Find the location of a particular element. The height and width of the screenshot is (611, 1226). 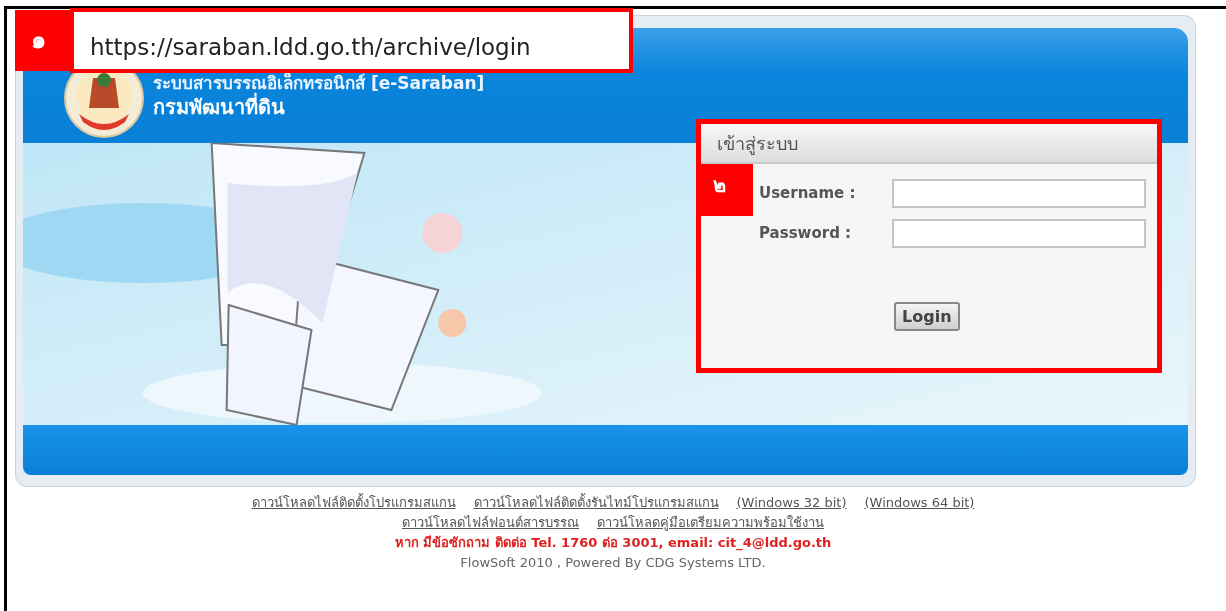

download-link: ดาวน์โหลดคู่มือเตรียมความพร้อมใช้งาน is located at coordinates (710, 522).